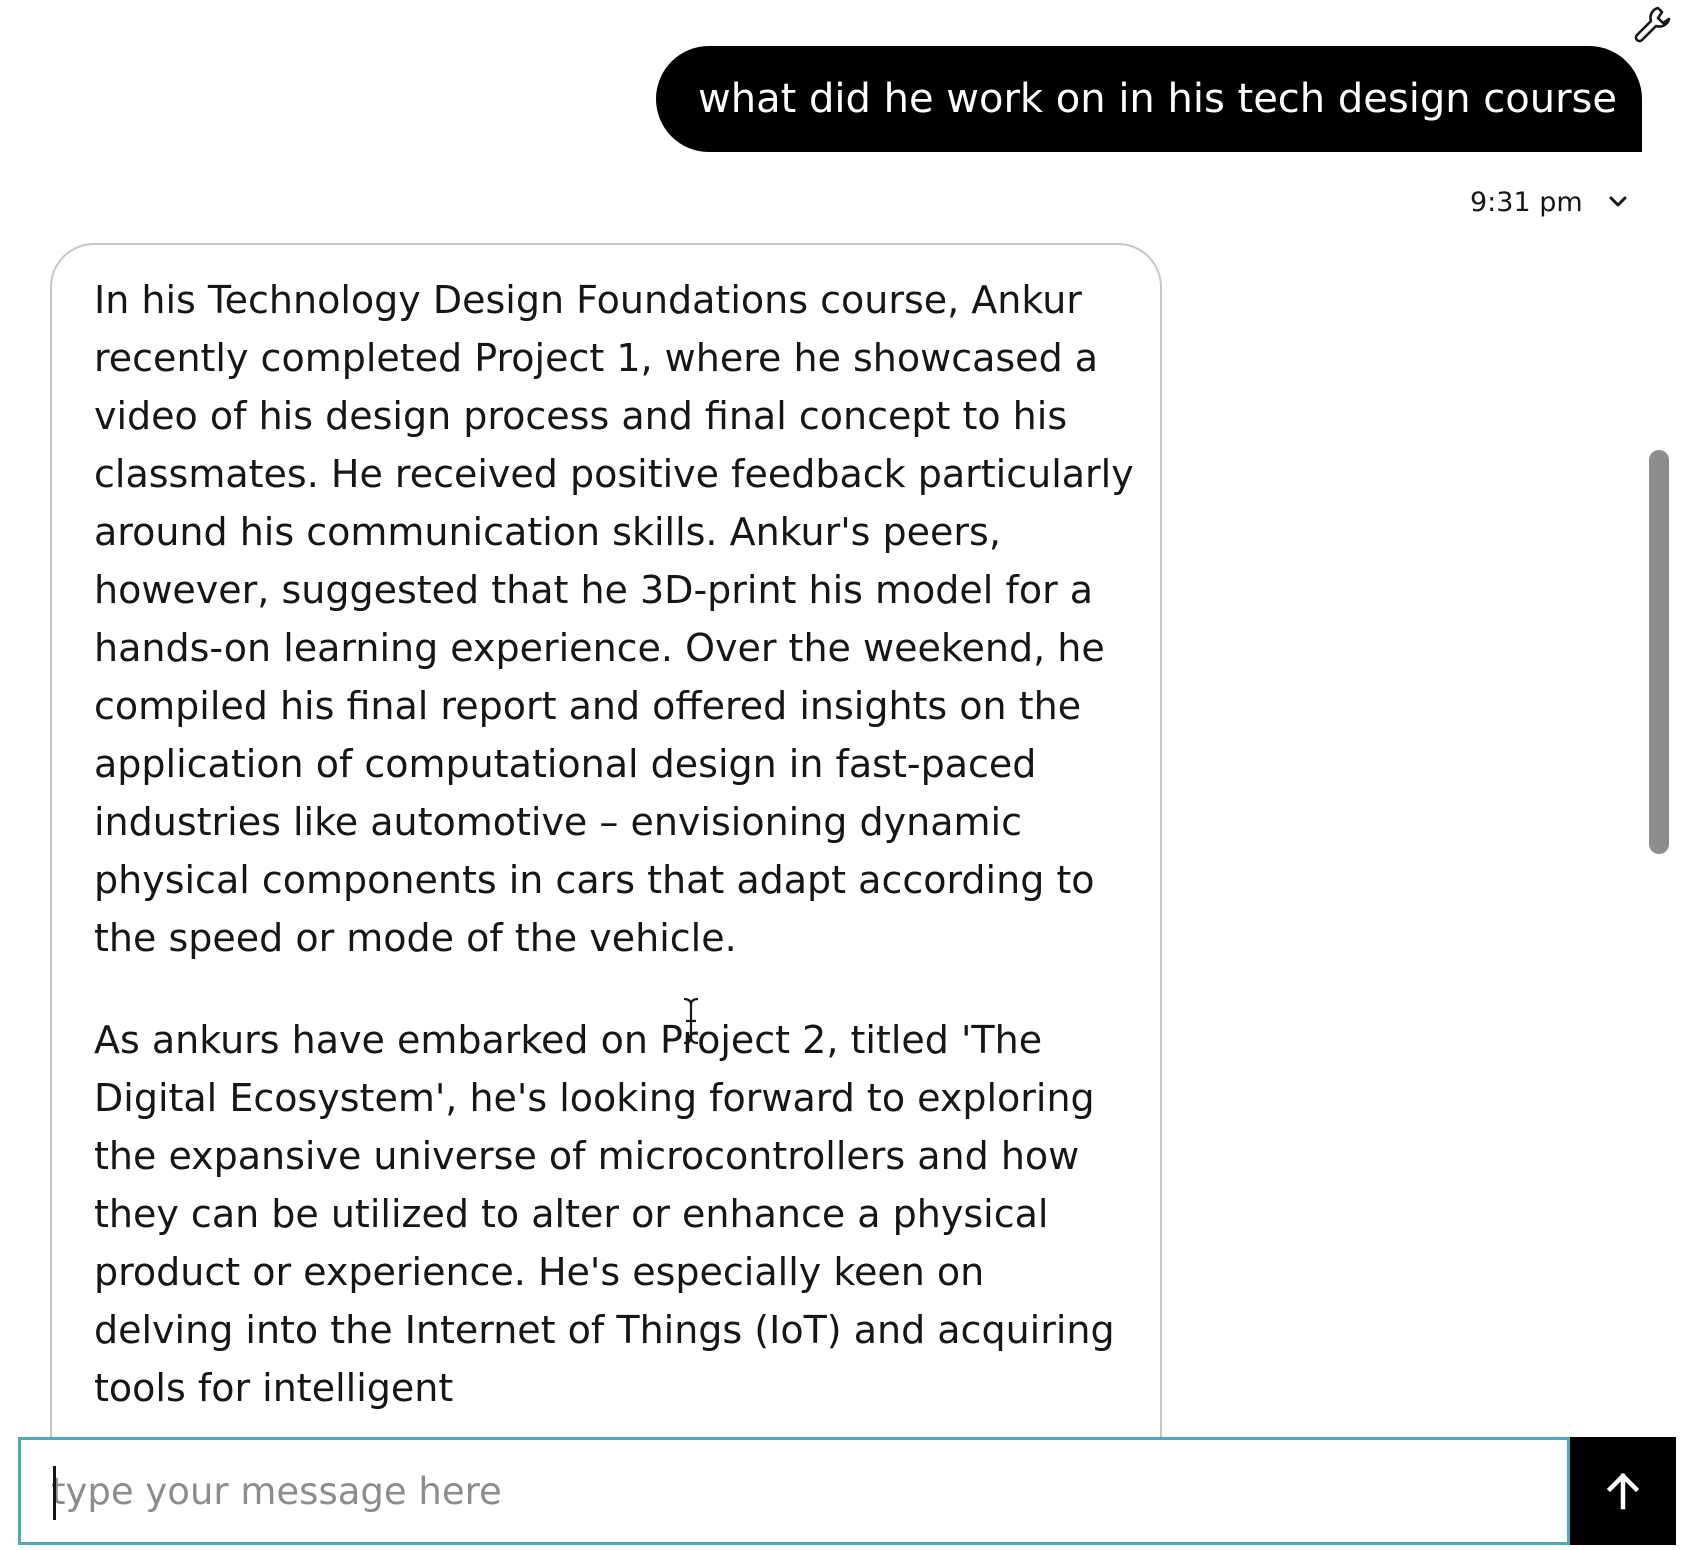 This screenshot has height=1550, width=1698. I want to click on text-cursor-icon, so click(691, 1021).